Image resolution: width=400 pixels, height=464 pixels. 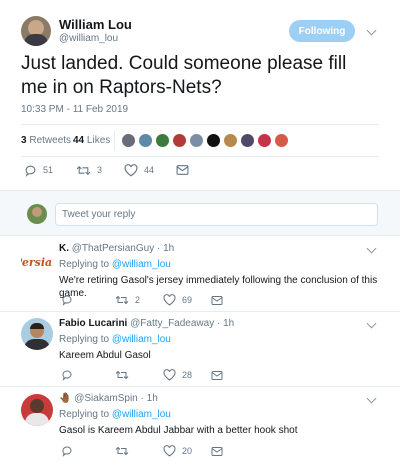 What do you see at coordinates (48, 170) in the screenshot?
I see `reply-count: 51` at bounding box center [48, 170].